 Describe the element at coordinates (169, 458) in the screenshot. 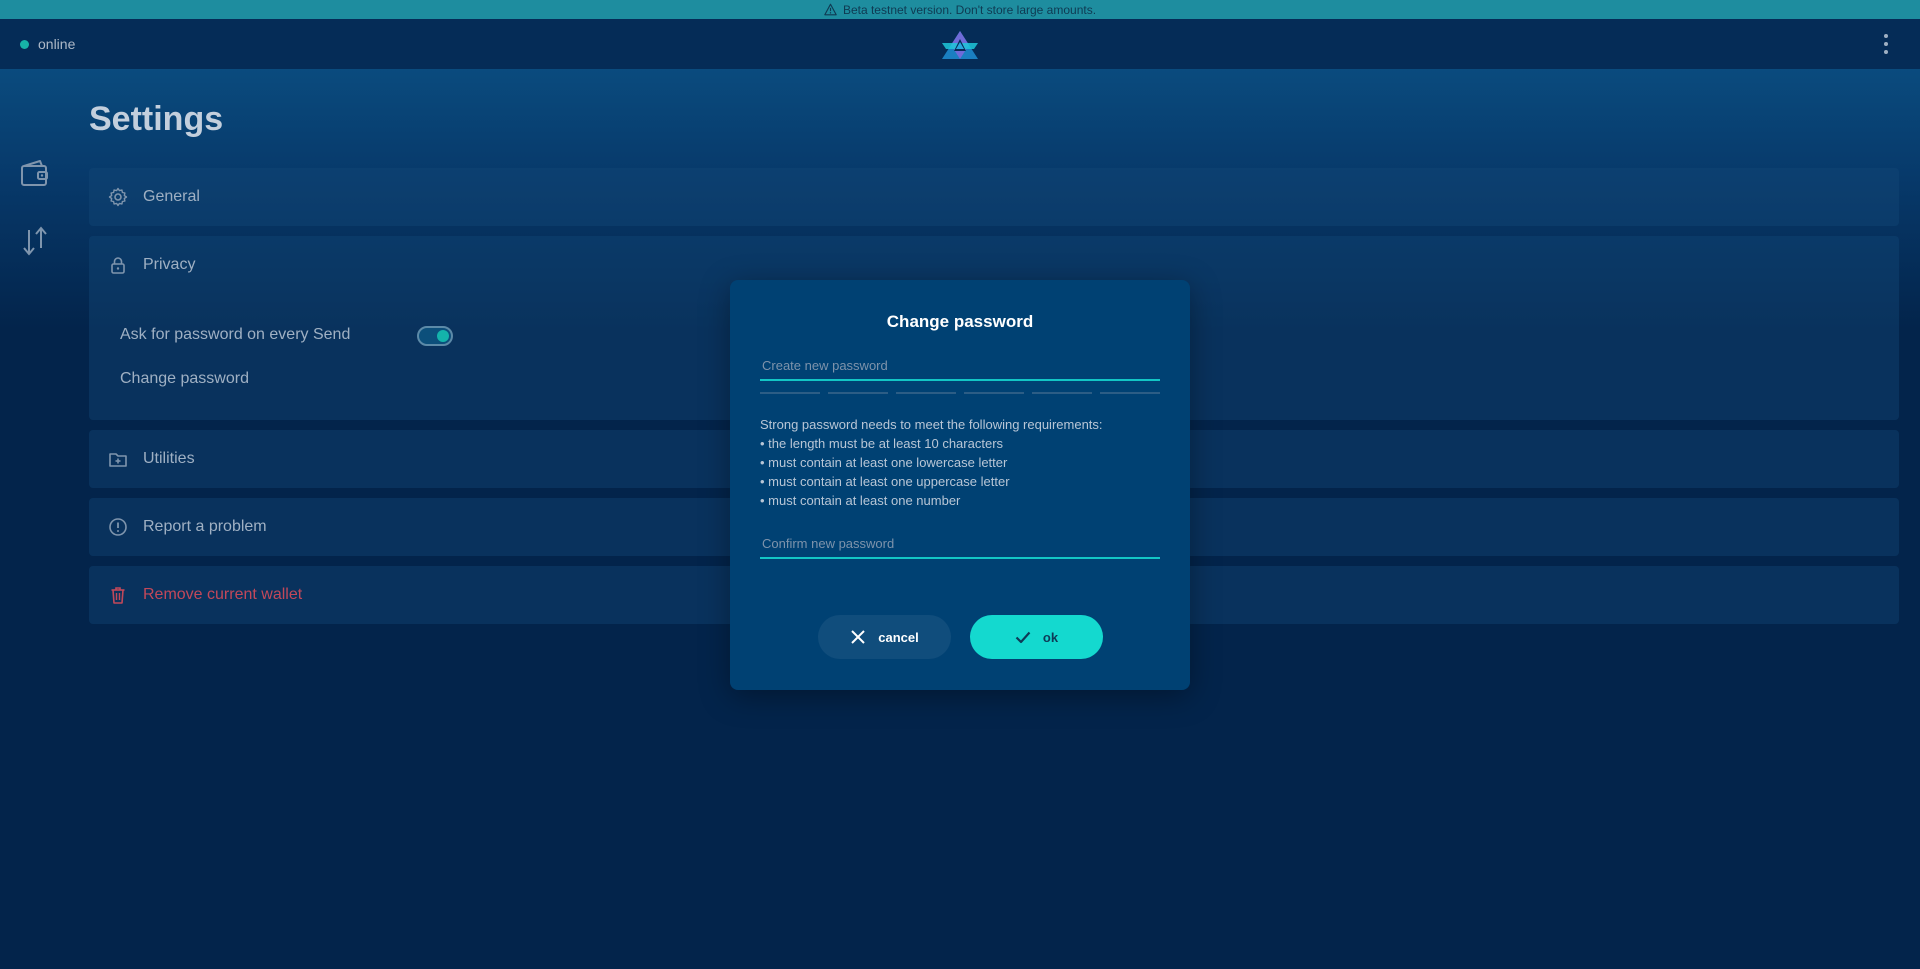

I see `section-label-utilities: Utilities` at that location.